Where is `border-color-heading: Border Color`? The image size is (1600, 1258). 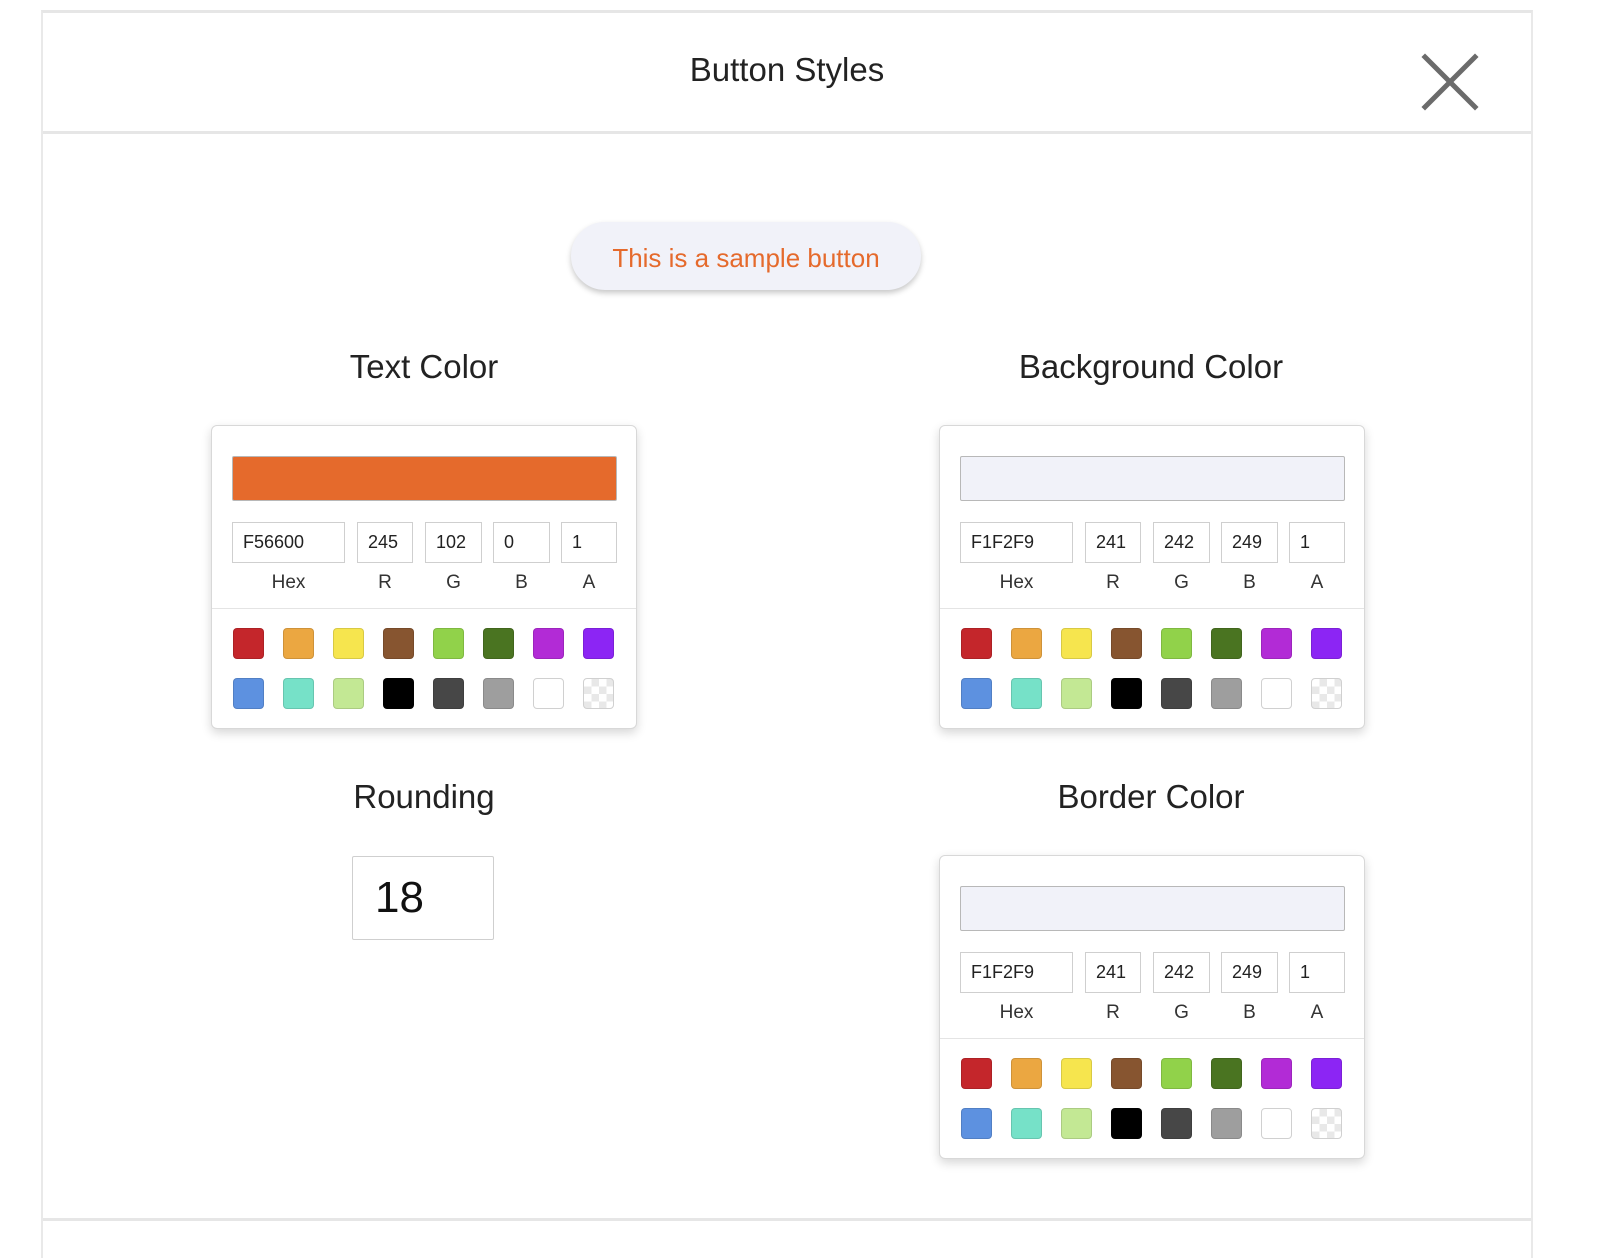
border-color-heading: Border Color is located at coordinates (1151, 796).